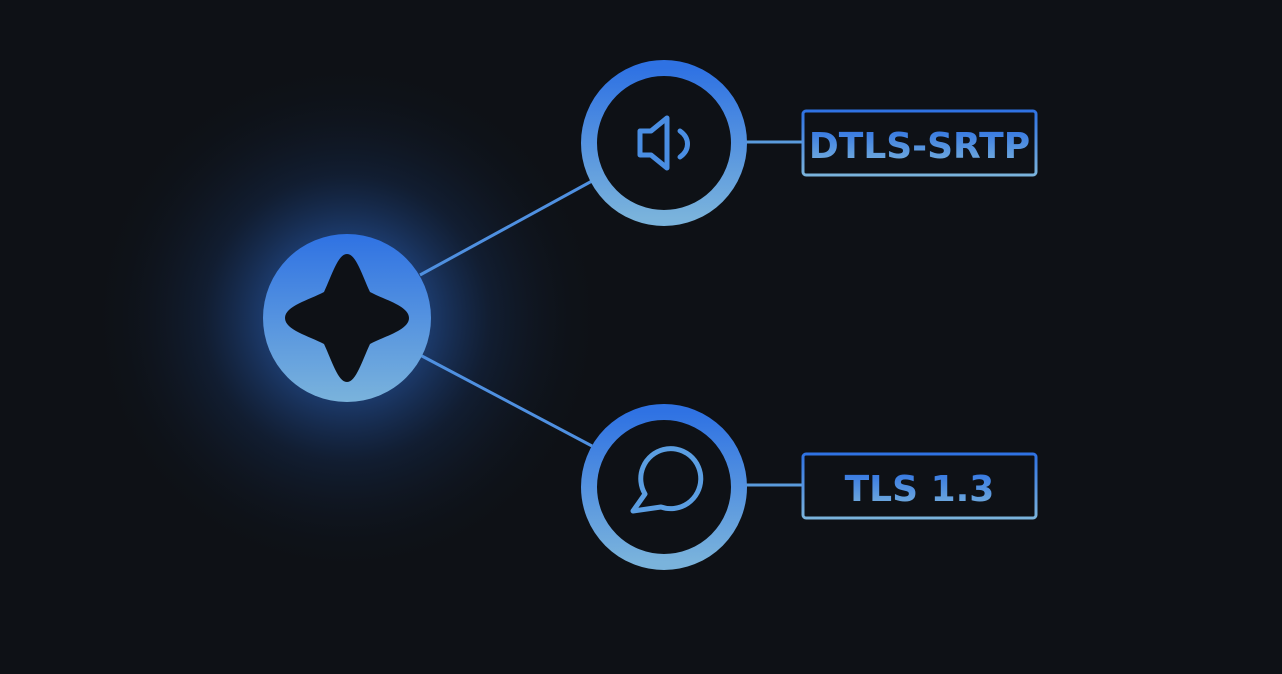 The image size is (1282, 674). Describe the element at coordinates (347, 318) in the screenshot. I see `hub-node` at that location.